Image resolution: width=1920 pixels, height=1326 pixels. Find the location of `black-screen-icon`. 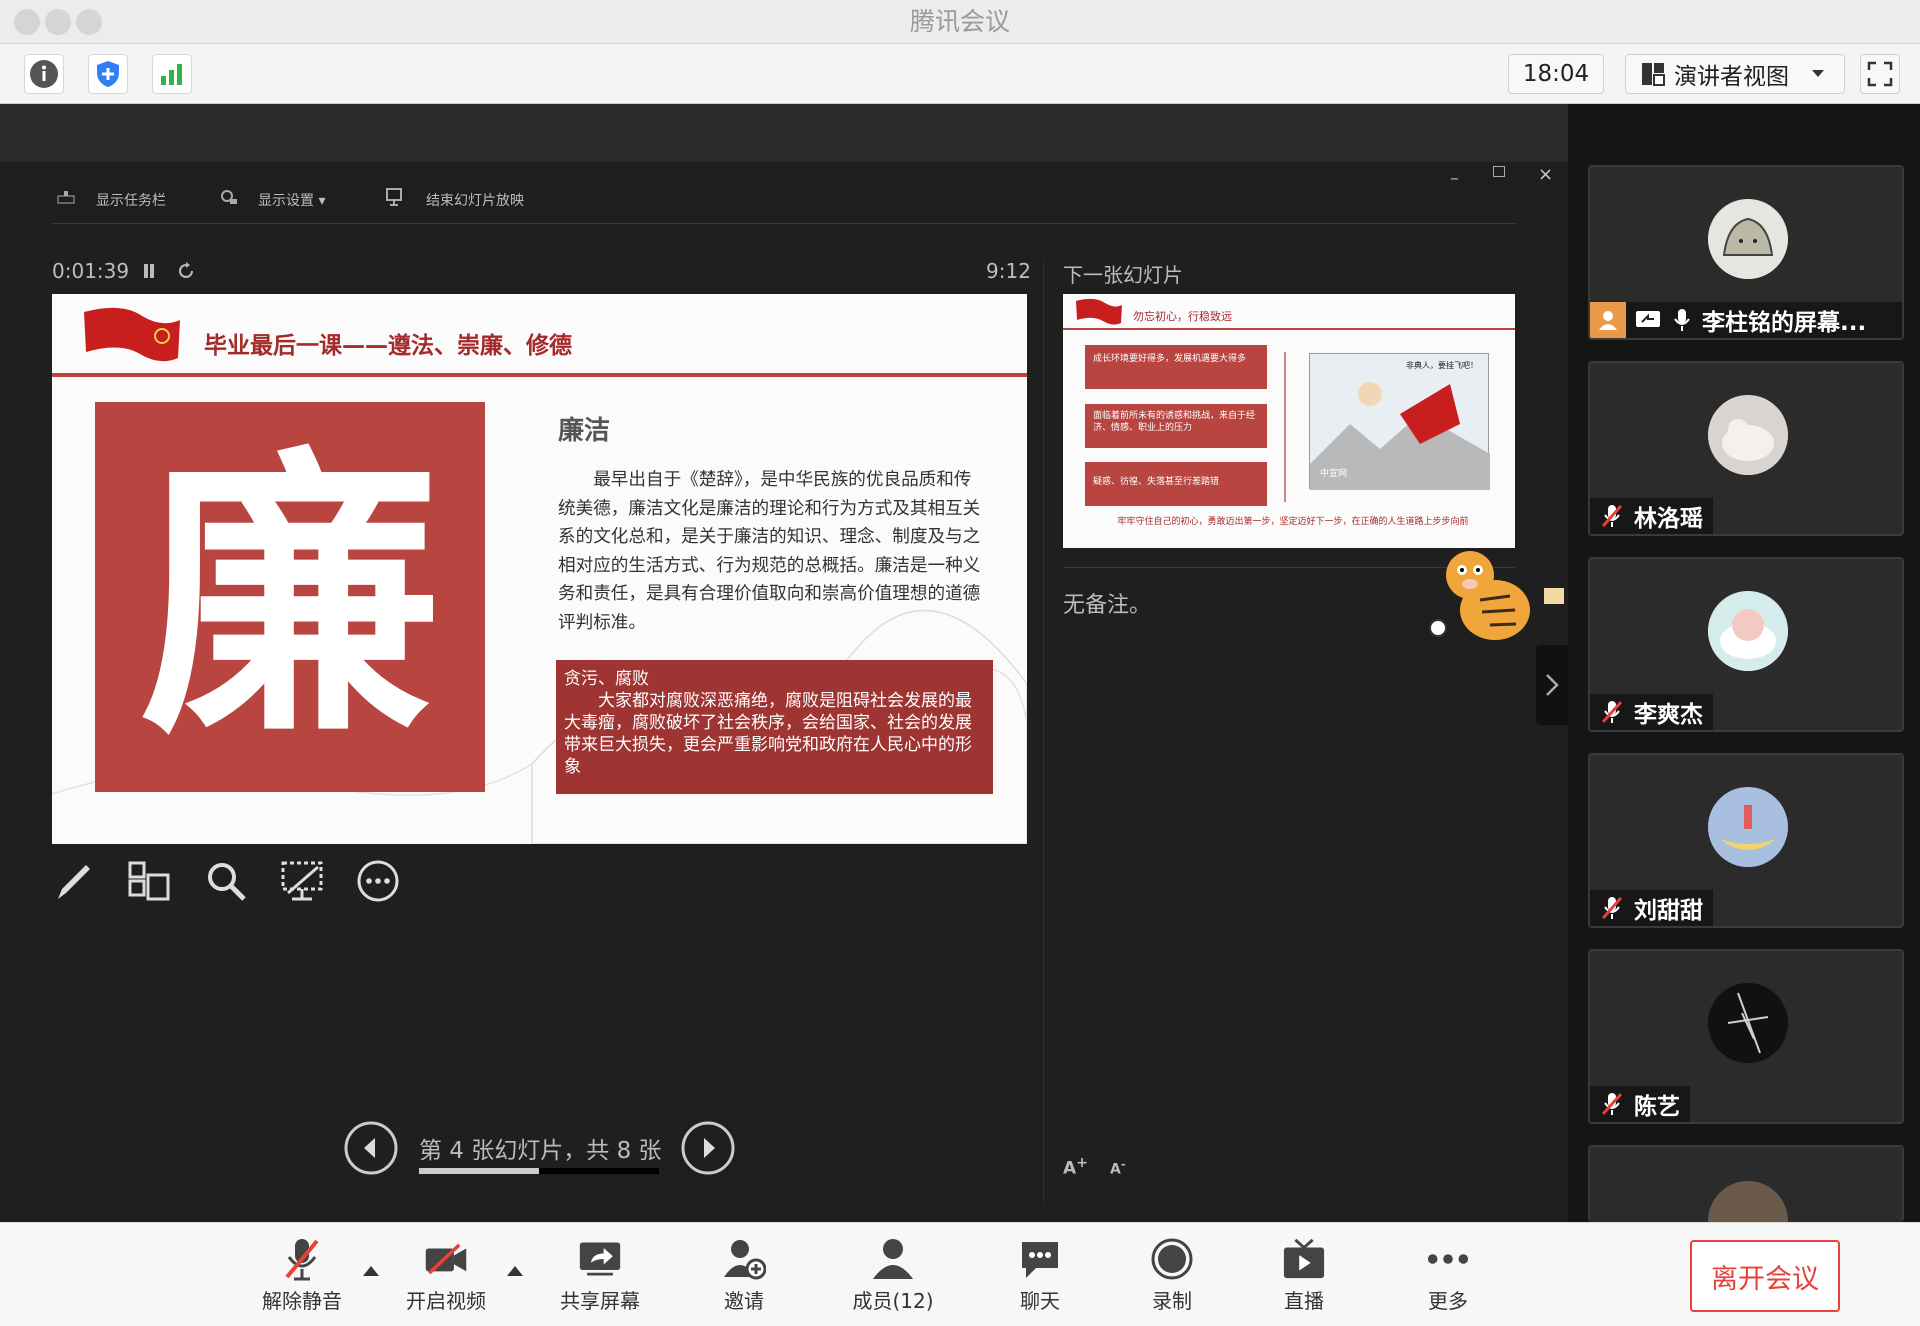

black-screen-icon is located at coordinates (302, 881).